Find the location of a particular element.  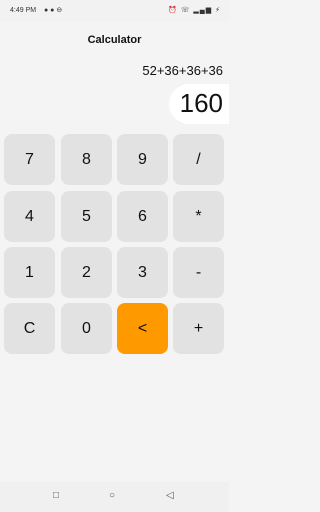

system-status-icons: ⏰ ☏ ▂▄▆ ⚡ is located at coordinates (194, 10).